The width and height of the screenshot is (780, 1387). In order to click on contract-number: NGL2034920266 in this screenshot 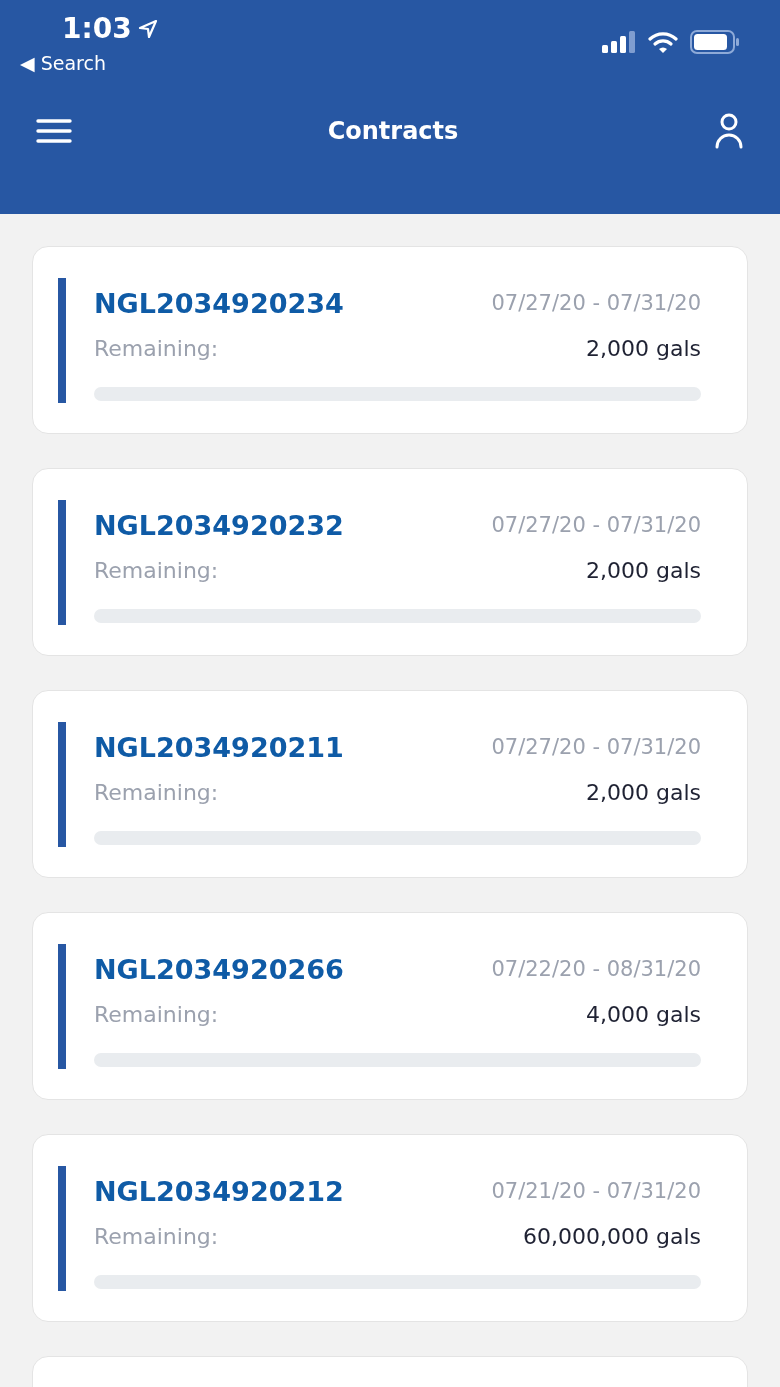, I will do `click(219, 969)`.